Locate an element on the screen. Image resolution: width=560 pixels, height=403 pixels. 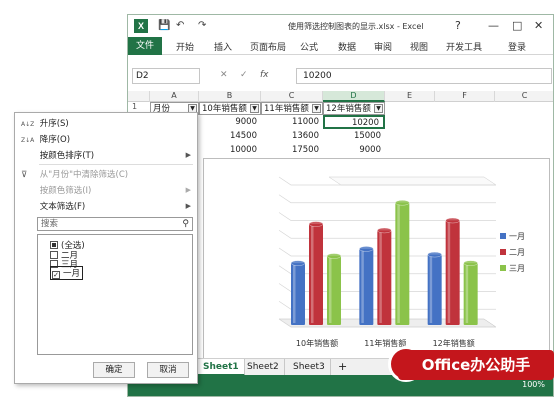
undo-icon: ↶ is located at coordinates (180, 25).